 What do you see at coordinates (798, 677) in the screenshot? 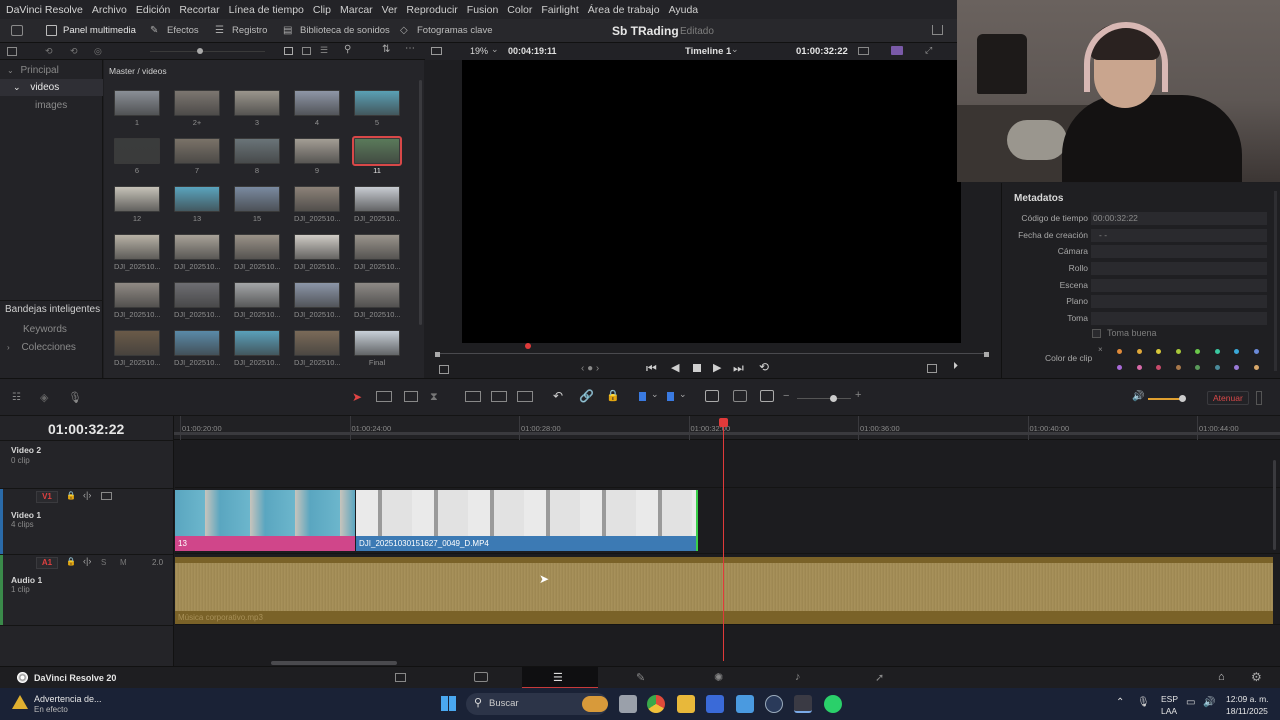
I see `page-fairlight-icon: ♪` at bounding box center [798, 677].